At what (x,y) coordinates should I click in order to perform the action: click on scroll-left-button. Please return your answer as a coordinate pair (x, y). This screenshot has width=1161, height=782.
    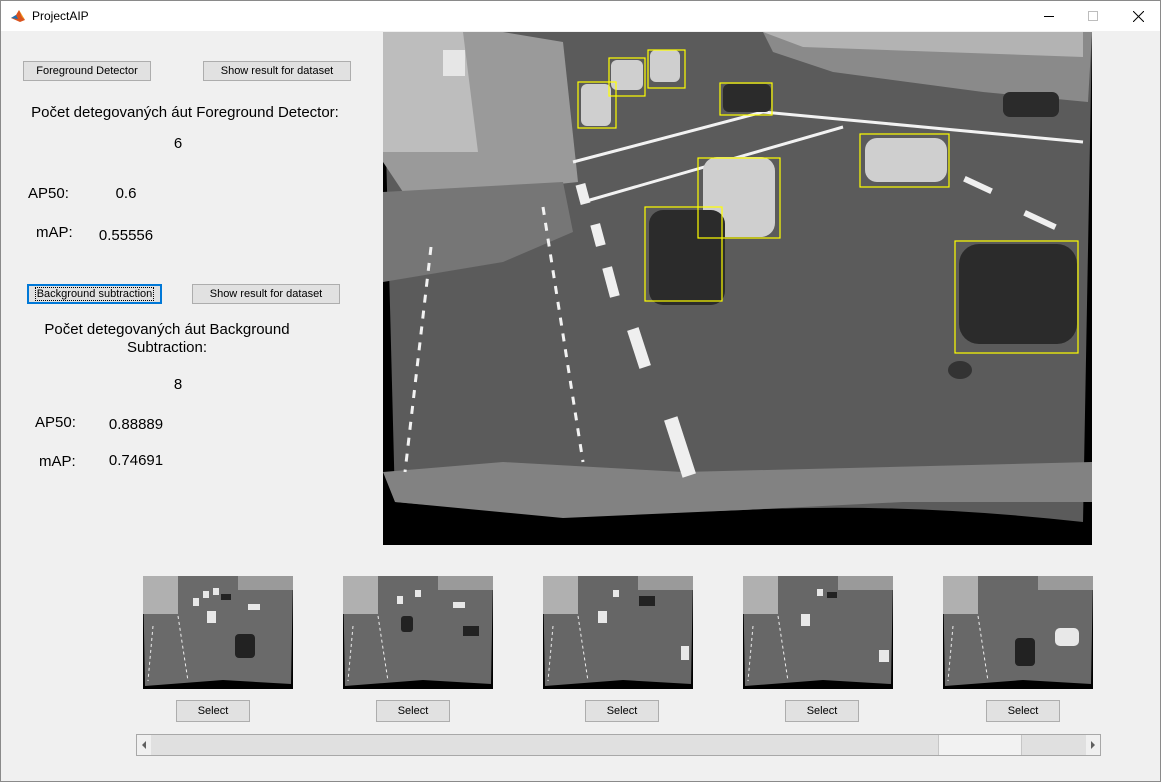
    Looking at the image, I should click on (144, 745).